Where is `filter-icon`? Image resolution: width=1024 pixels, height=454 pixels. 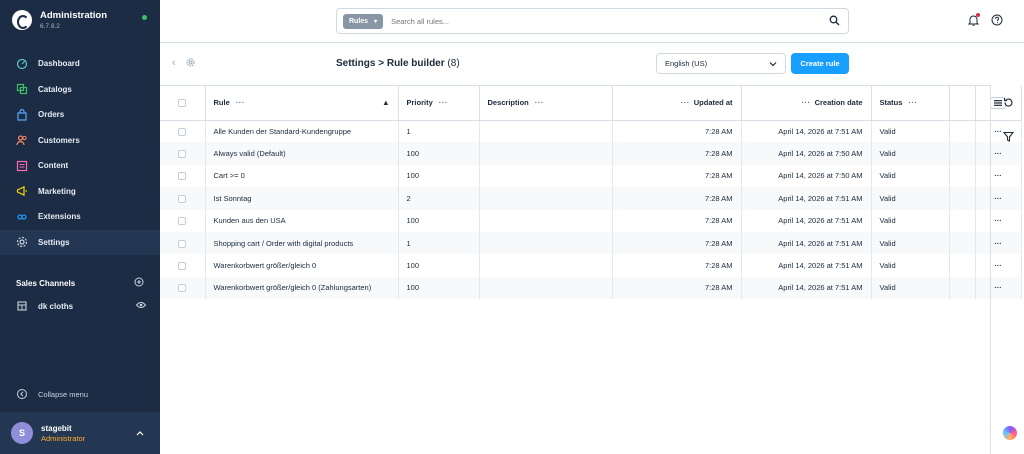 filter-icon is located at coordinates (1008, 137).